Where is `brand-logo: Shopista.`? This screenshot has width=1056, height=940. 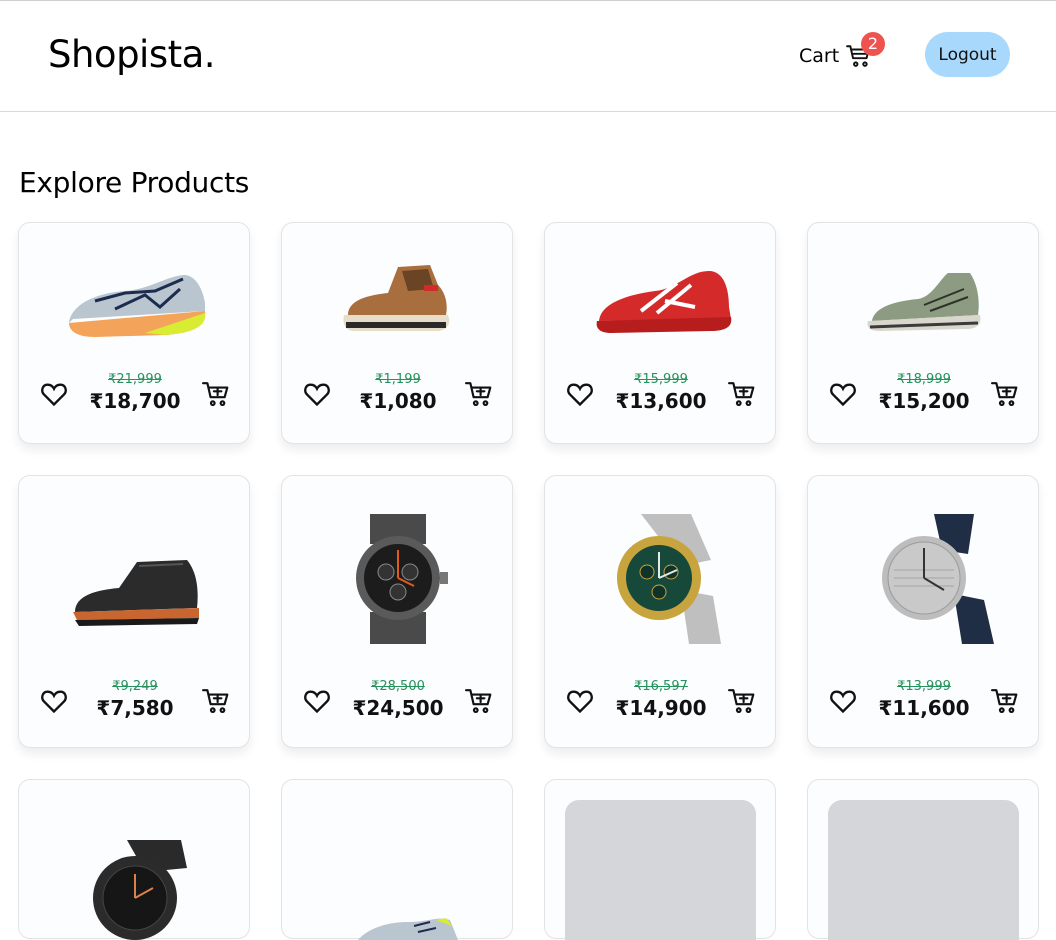
brand-logo: Shopista. is located at coordinates (132, 54).